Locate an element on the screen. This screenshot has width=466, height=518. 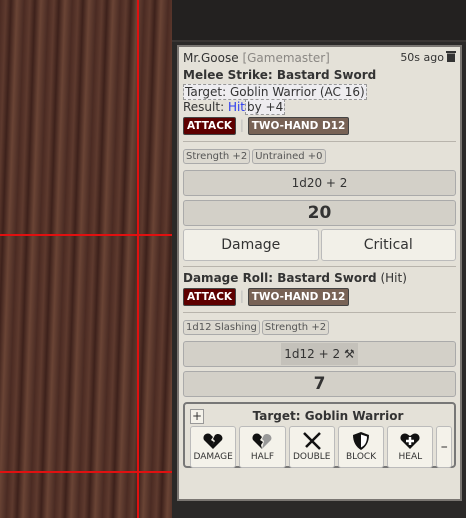
broken-heart-icon is located at coordinates (213, 441).